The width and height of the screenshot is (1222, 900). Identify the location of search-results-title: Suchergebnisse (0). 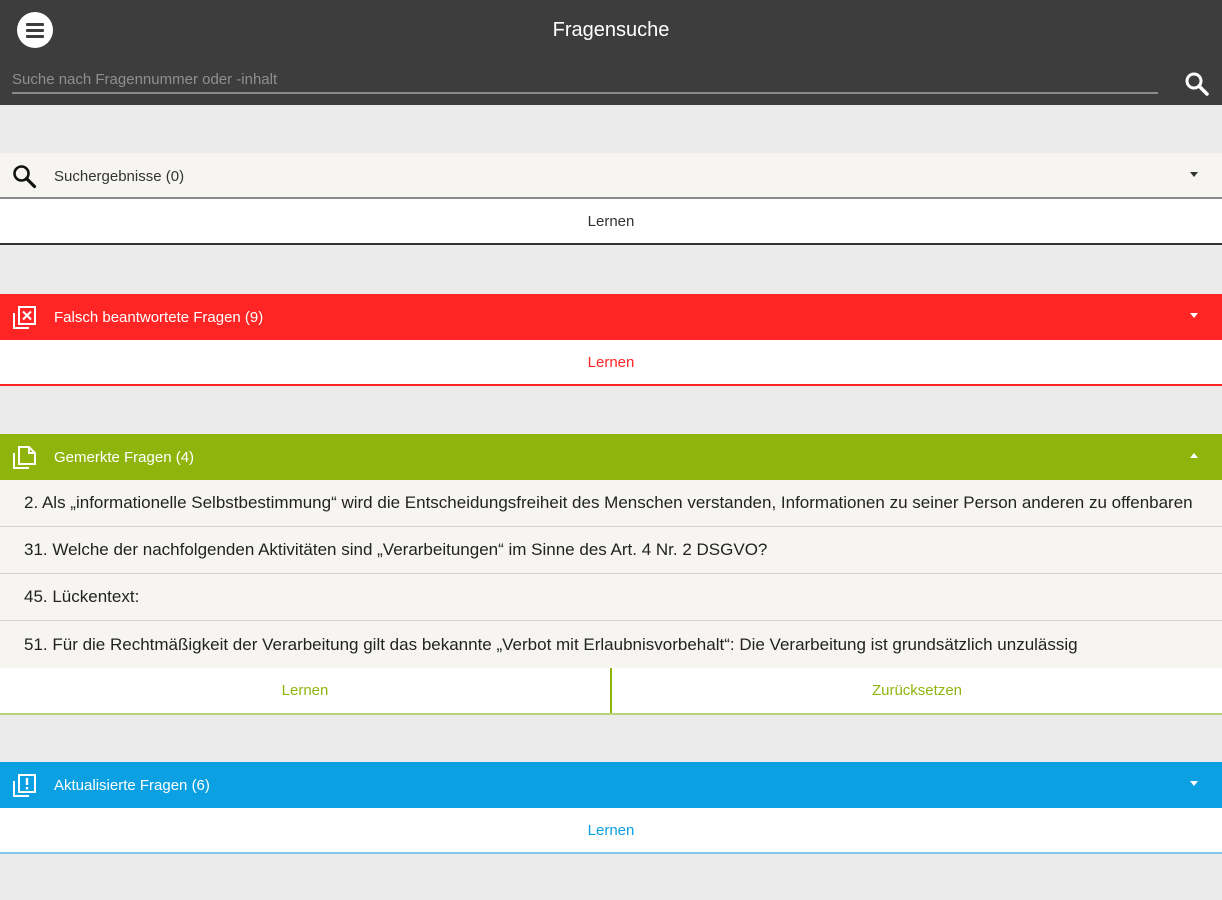
(119, 176).